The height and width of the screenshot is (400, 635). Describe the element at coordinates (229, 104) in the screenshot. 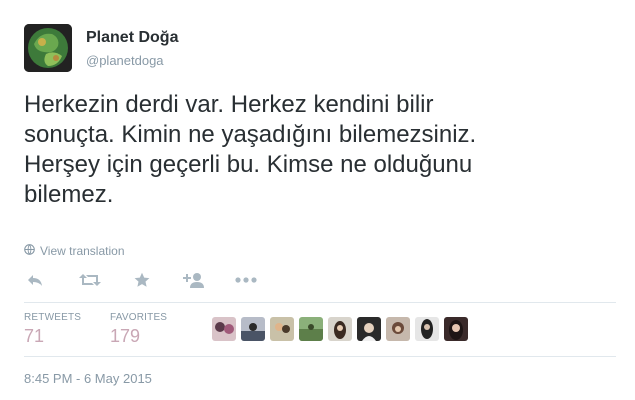

I see `tweet-text-line: Herkezin derdi var. Herkez kendini bilir` at that location.